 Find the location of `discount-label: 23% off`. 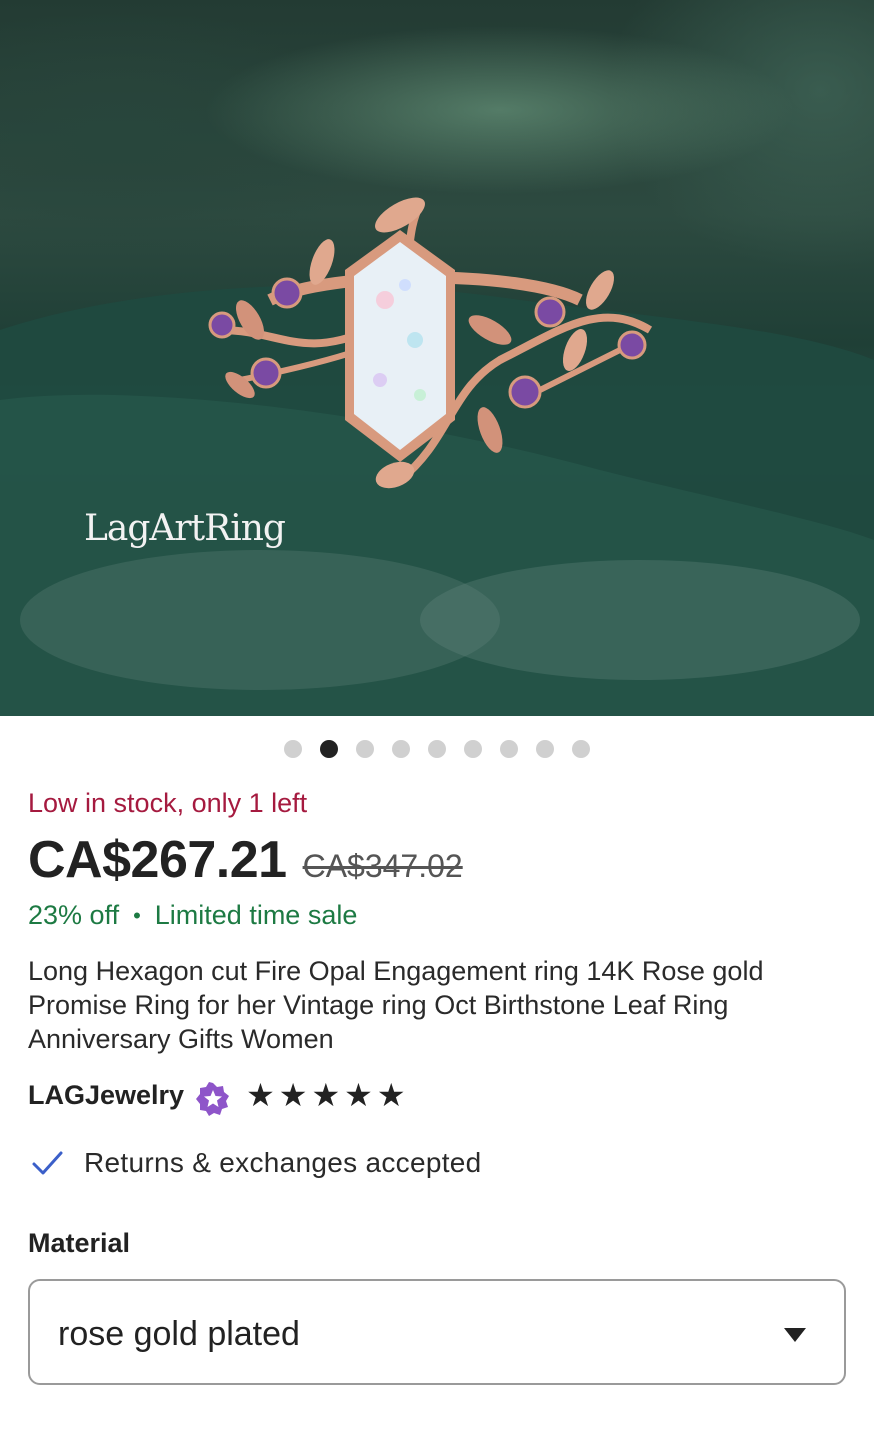

discount-label: 23% off is located at coordinates (74, 915).